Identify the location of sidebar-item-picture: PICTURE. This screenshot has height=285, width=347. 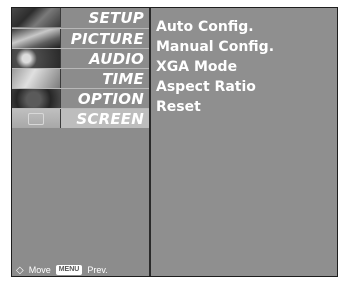
(80, 38).